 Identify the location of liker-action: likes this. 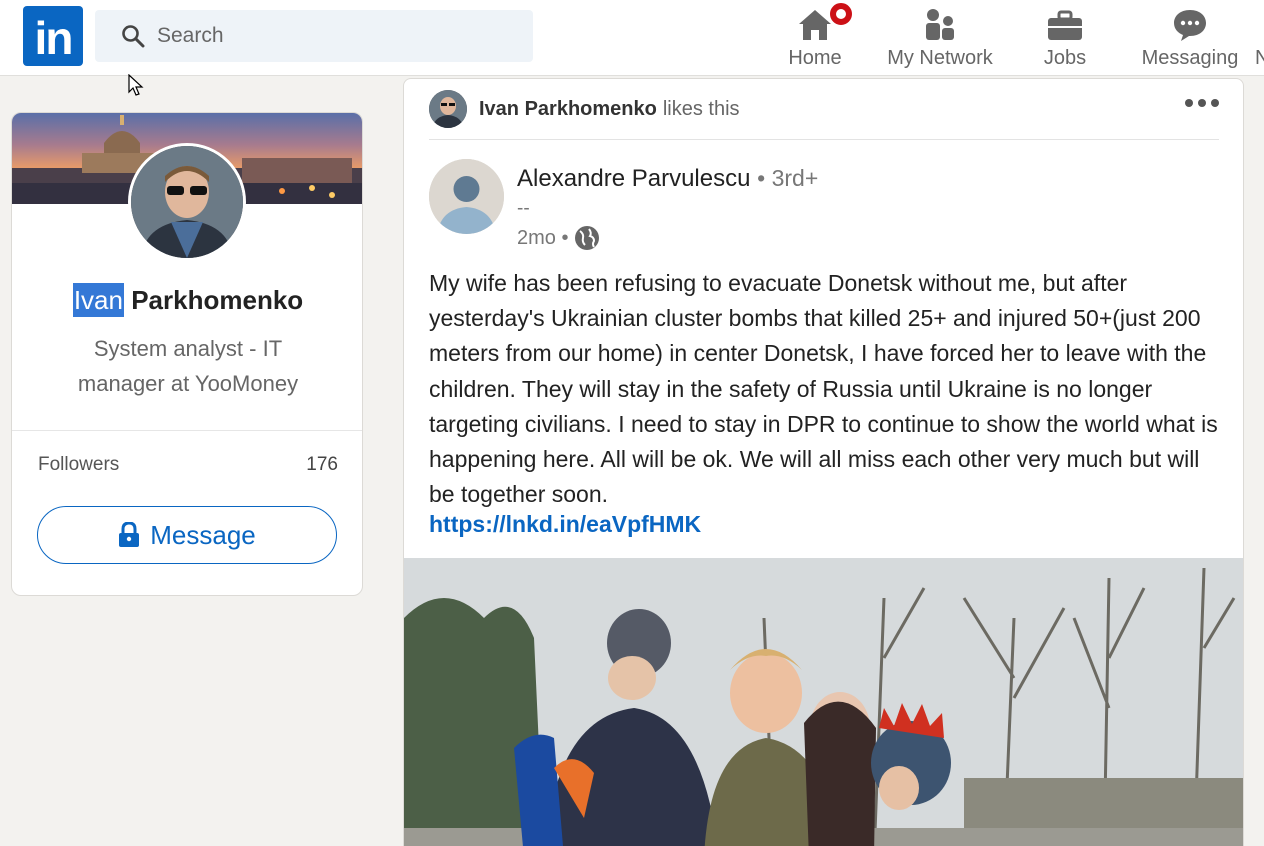
(701, 108).